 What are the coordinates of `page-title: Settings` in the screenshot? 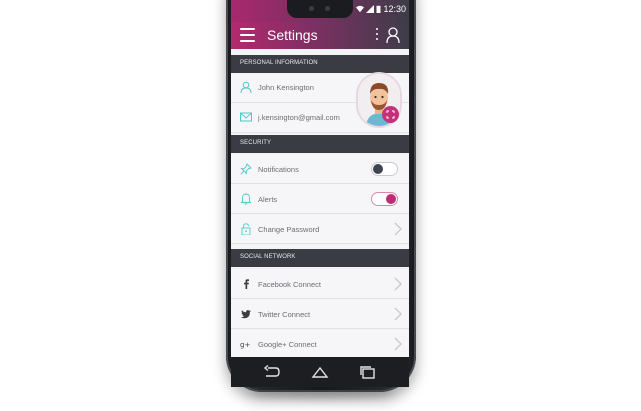 It's located at (292, 35).